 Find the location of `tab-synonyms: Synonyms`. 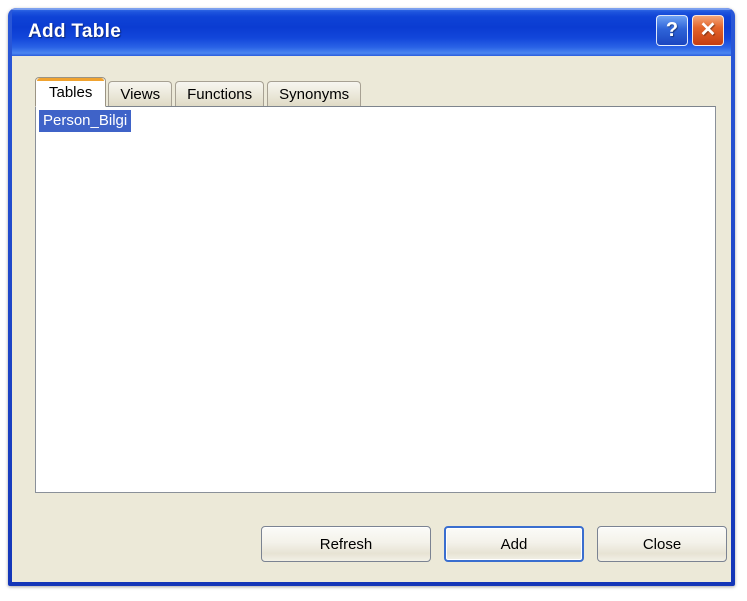

tab-synonyms: Synonyms is located at coordinates (314, 94).